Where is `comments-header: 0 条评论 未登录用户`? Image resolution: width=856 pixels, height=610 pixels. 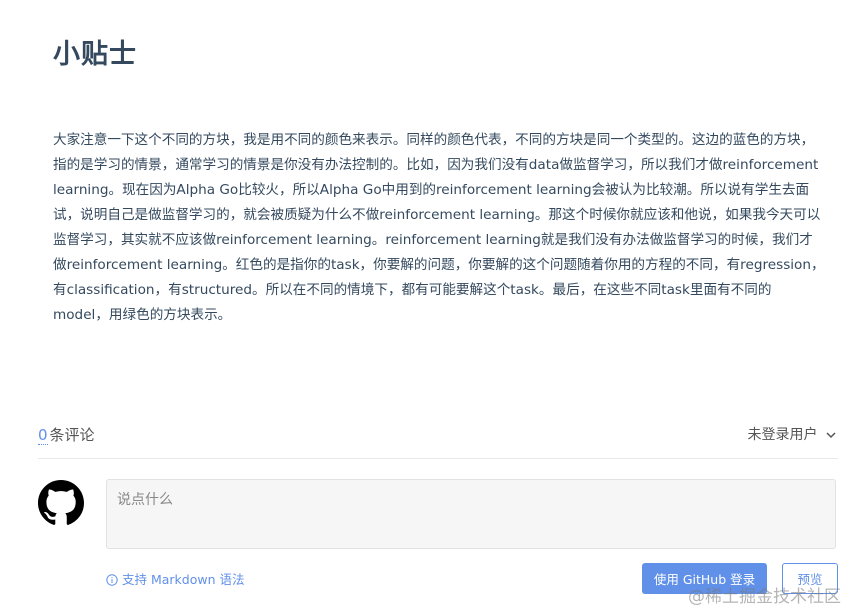
comments-header: 0 条评论 未登录用户 is located at coordinates (438, 437).